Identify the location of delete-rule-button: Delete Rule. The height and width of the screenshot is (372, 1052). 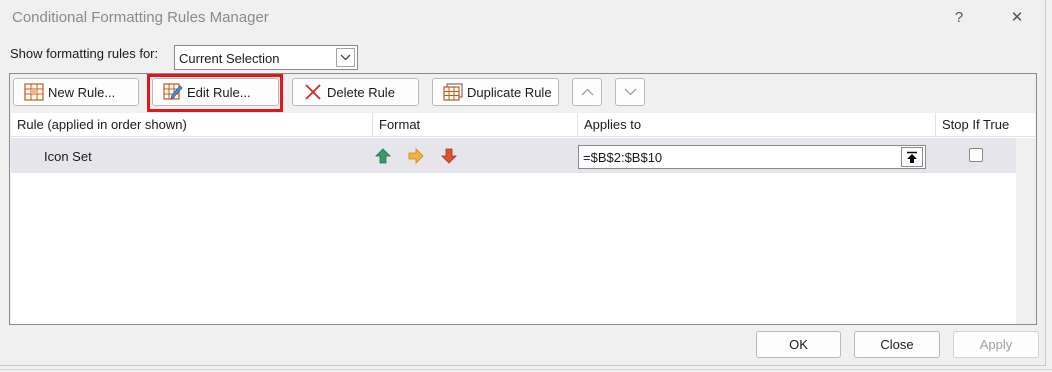
(355, 92).